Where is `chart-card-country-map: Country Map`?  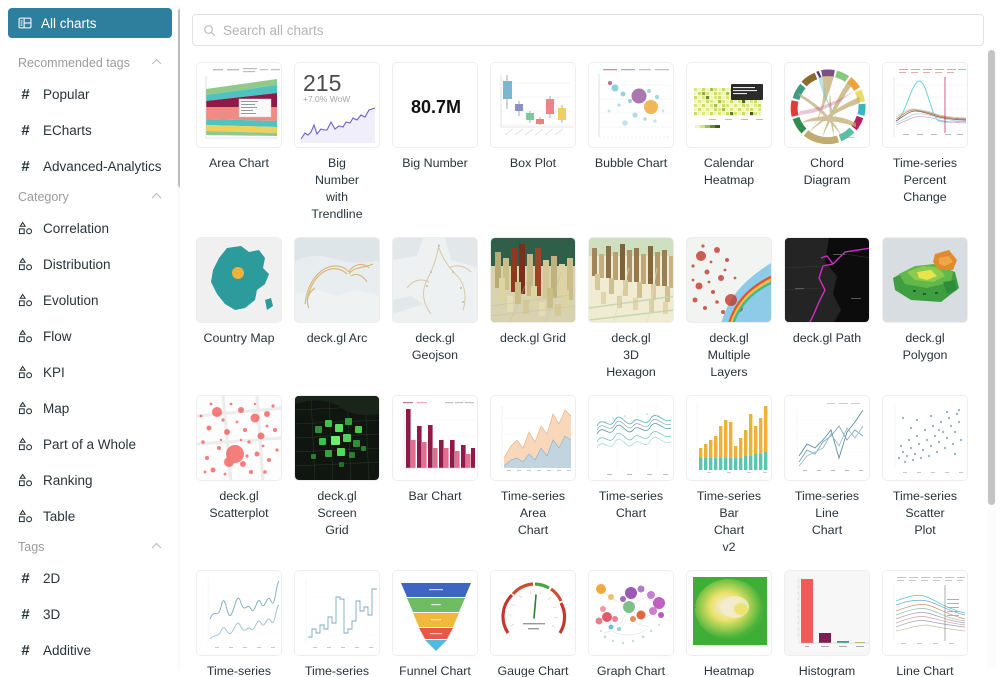
chart-card-country-map: Country Map is located at coordinates (239, 309).